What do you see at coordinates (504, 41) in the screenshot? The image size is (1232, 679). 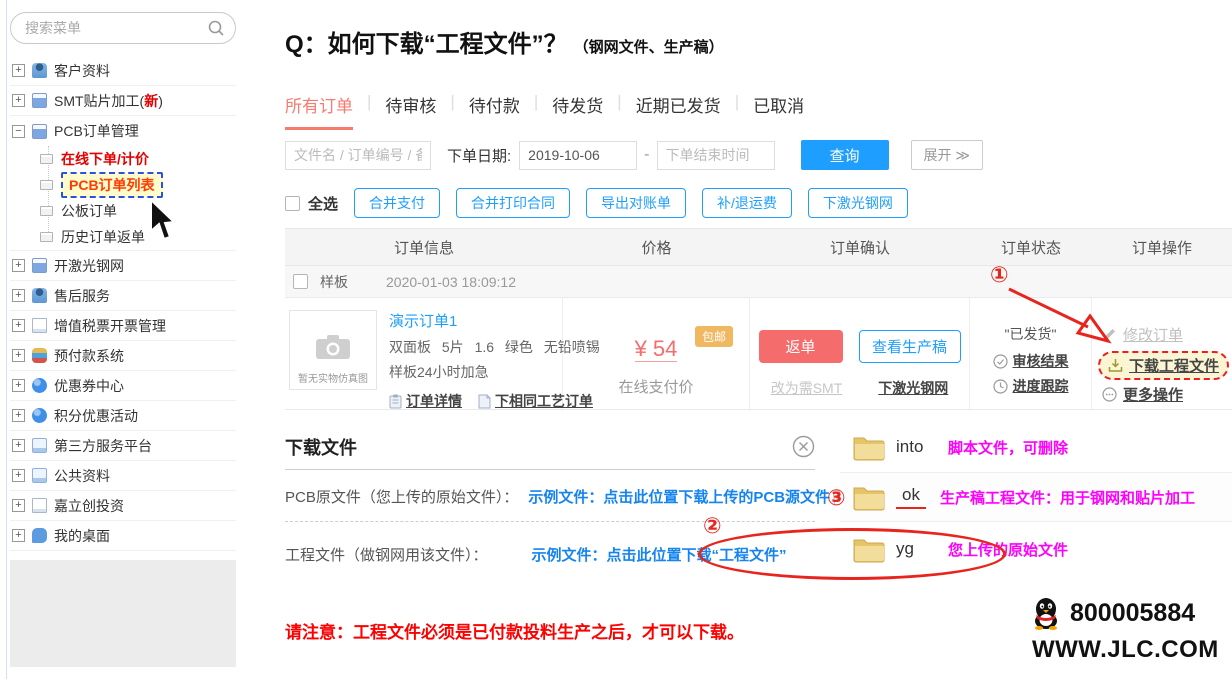 I see `page-title: Q：如何下载“工程文件”？ （钢网文件、生产稿）` at bounding box center [504, 41].